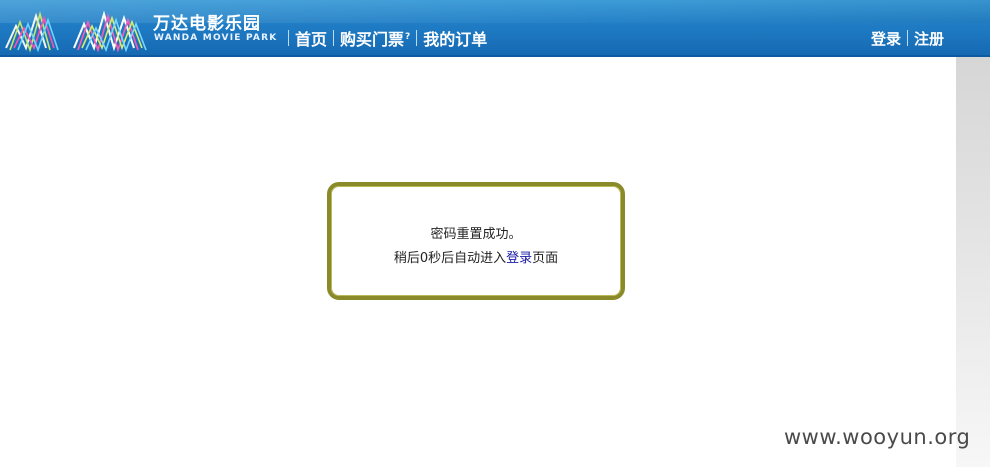 Image resolution: width=990 pixels, height=467 pixels. What do you see at coordinates (216, 38) in the screenshot?
I see `brand-name-en: WANDA MOVIE PARK` at bounding box center [216, 38].